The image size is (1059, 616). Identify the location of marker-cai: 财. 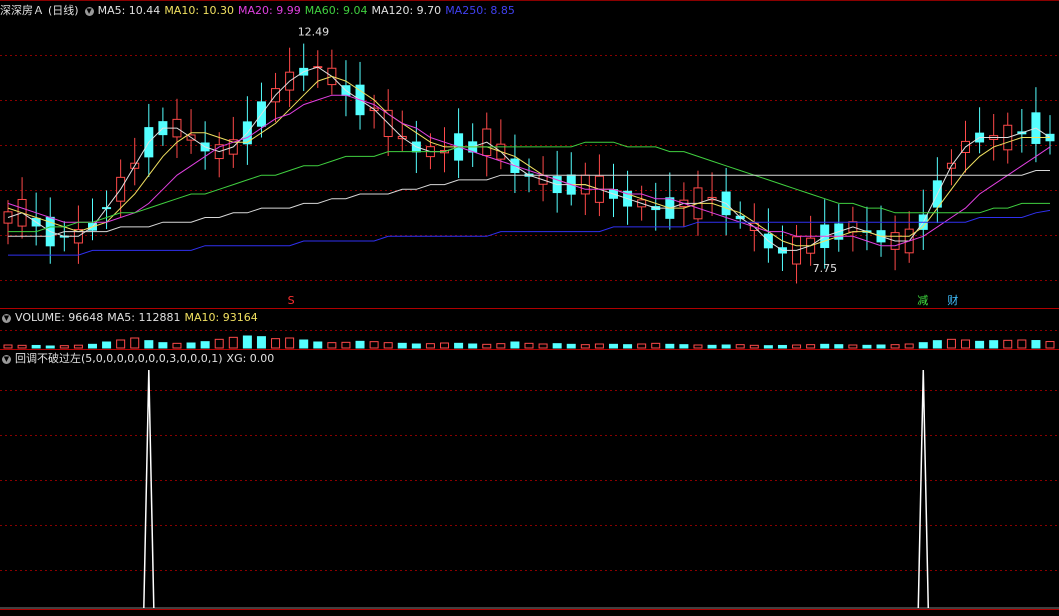
(952, 300).